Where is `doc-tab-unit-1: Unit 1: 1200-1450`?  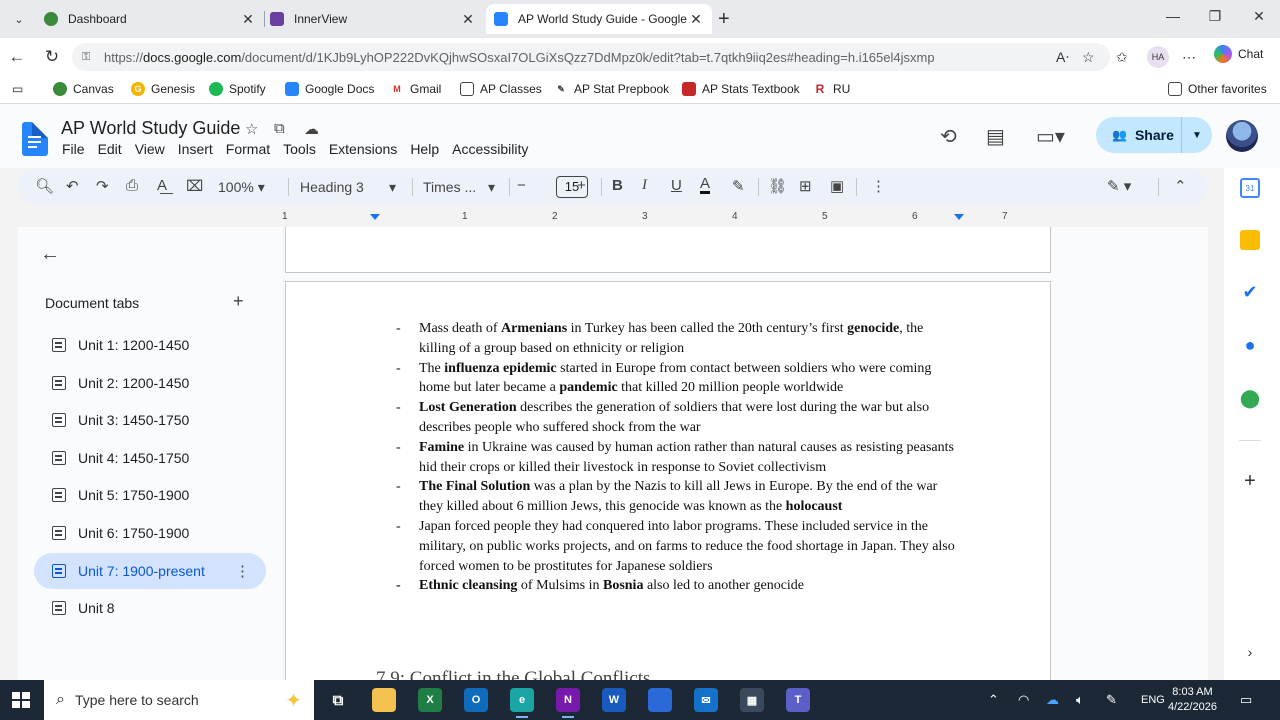
doc-tab-unit-1: Unit 1: 1200-1450 is located at coordinates (150, 345).